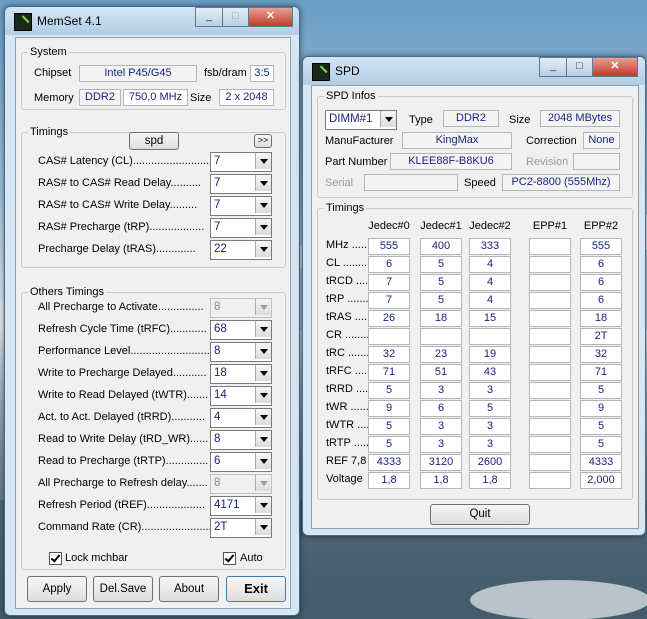 This screenshot has width=647, height=619. I want to click on spd-cell: 26, so click(389, 318).